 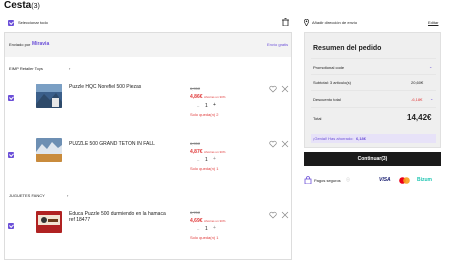 I want to click on item-title: PUZZLE 500 GRAND TETON IN FALL, so click(x=124, y=144).